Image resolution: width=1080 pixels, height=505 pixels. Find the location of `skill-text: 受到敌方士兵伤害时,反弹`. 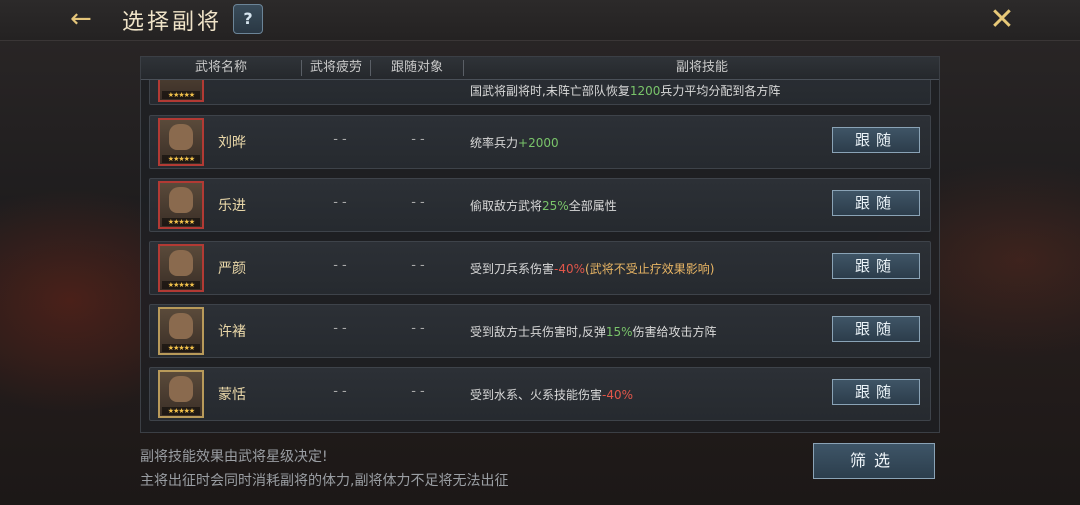

skill-text: 受到敌方士兵伤害时,反弹 is located at coordinates (538, 332).